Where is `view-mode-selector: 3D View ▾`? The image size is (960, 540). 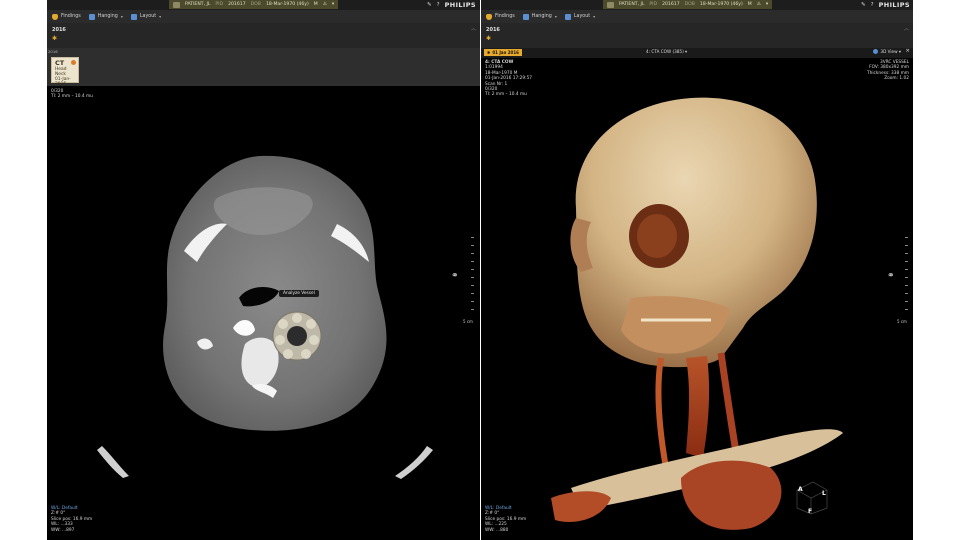
view-mode-selector: 3D View ▾ is located at coordinates (887, 51).